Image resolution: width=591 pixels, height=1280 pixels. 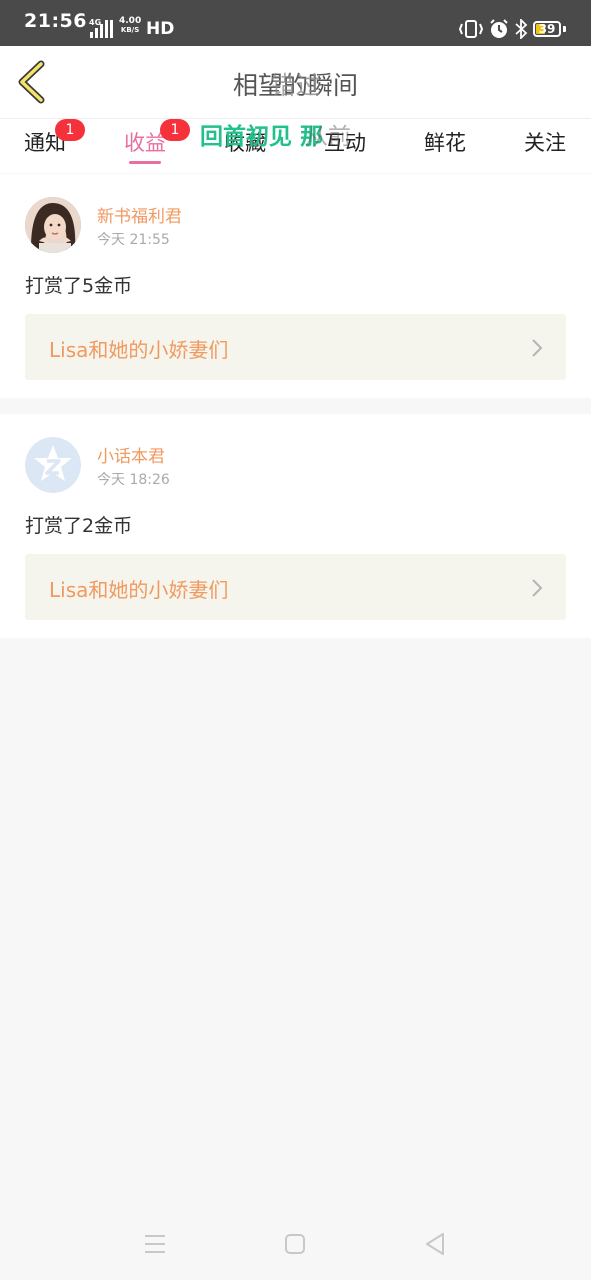 I want to click on network-speed-value: 4.00, so click(x=130, y=21).